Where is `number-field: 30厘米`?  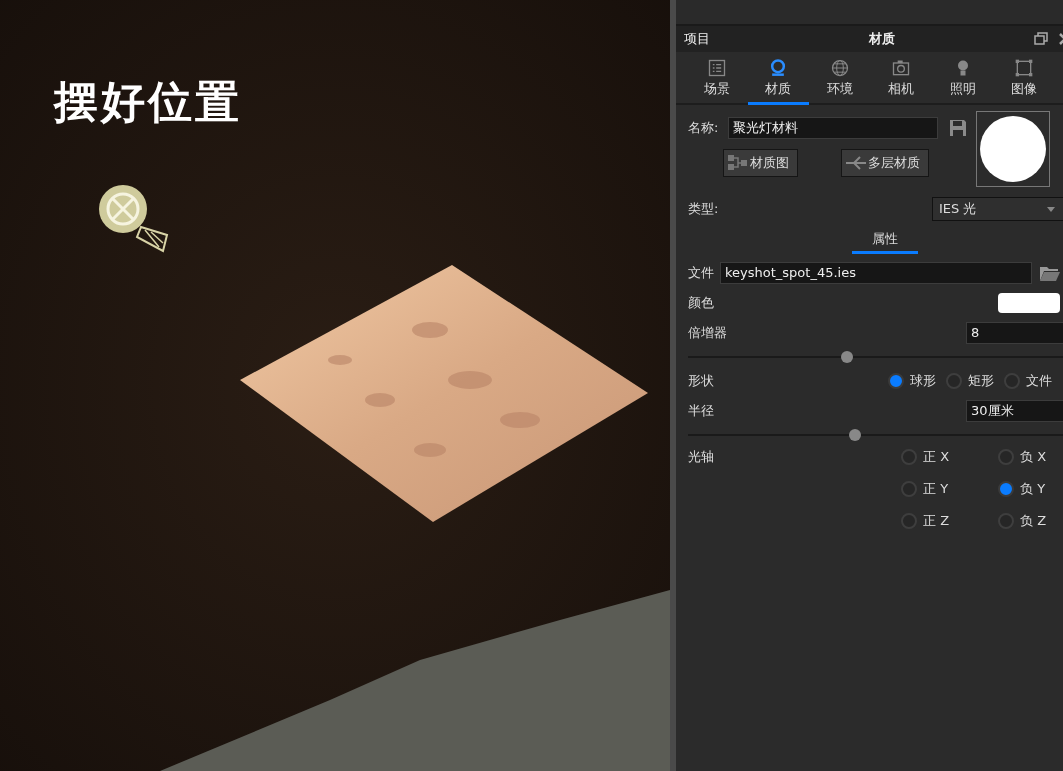 number-field: 30厘米 is located at coordinates (1014, 411).